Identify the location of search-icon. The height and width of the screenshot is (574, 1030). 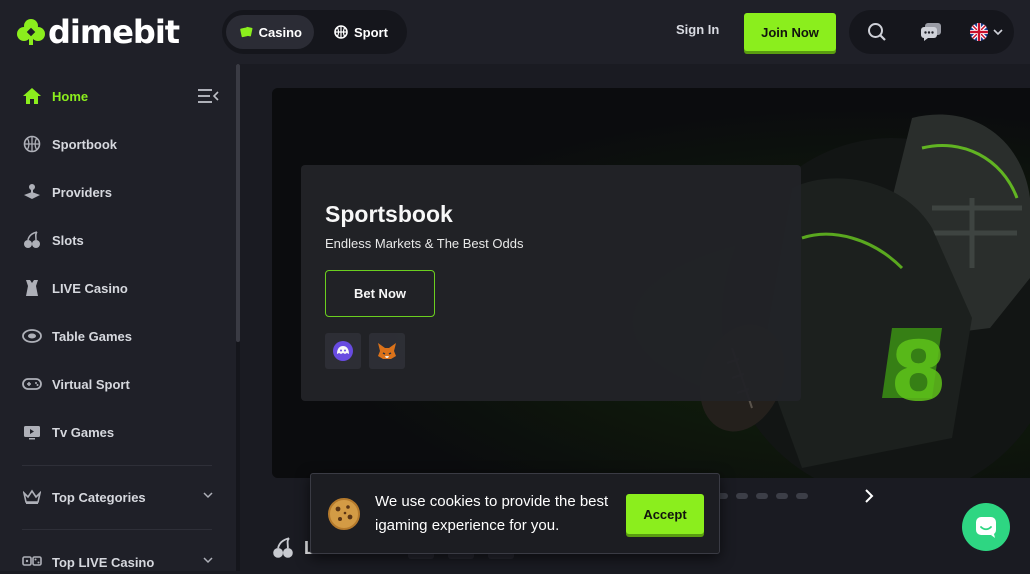
(877, 32).